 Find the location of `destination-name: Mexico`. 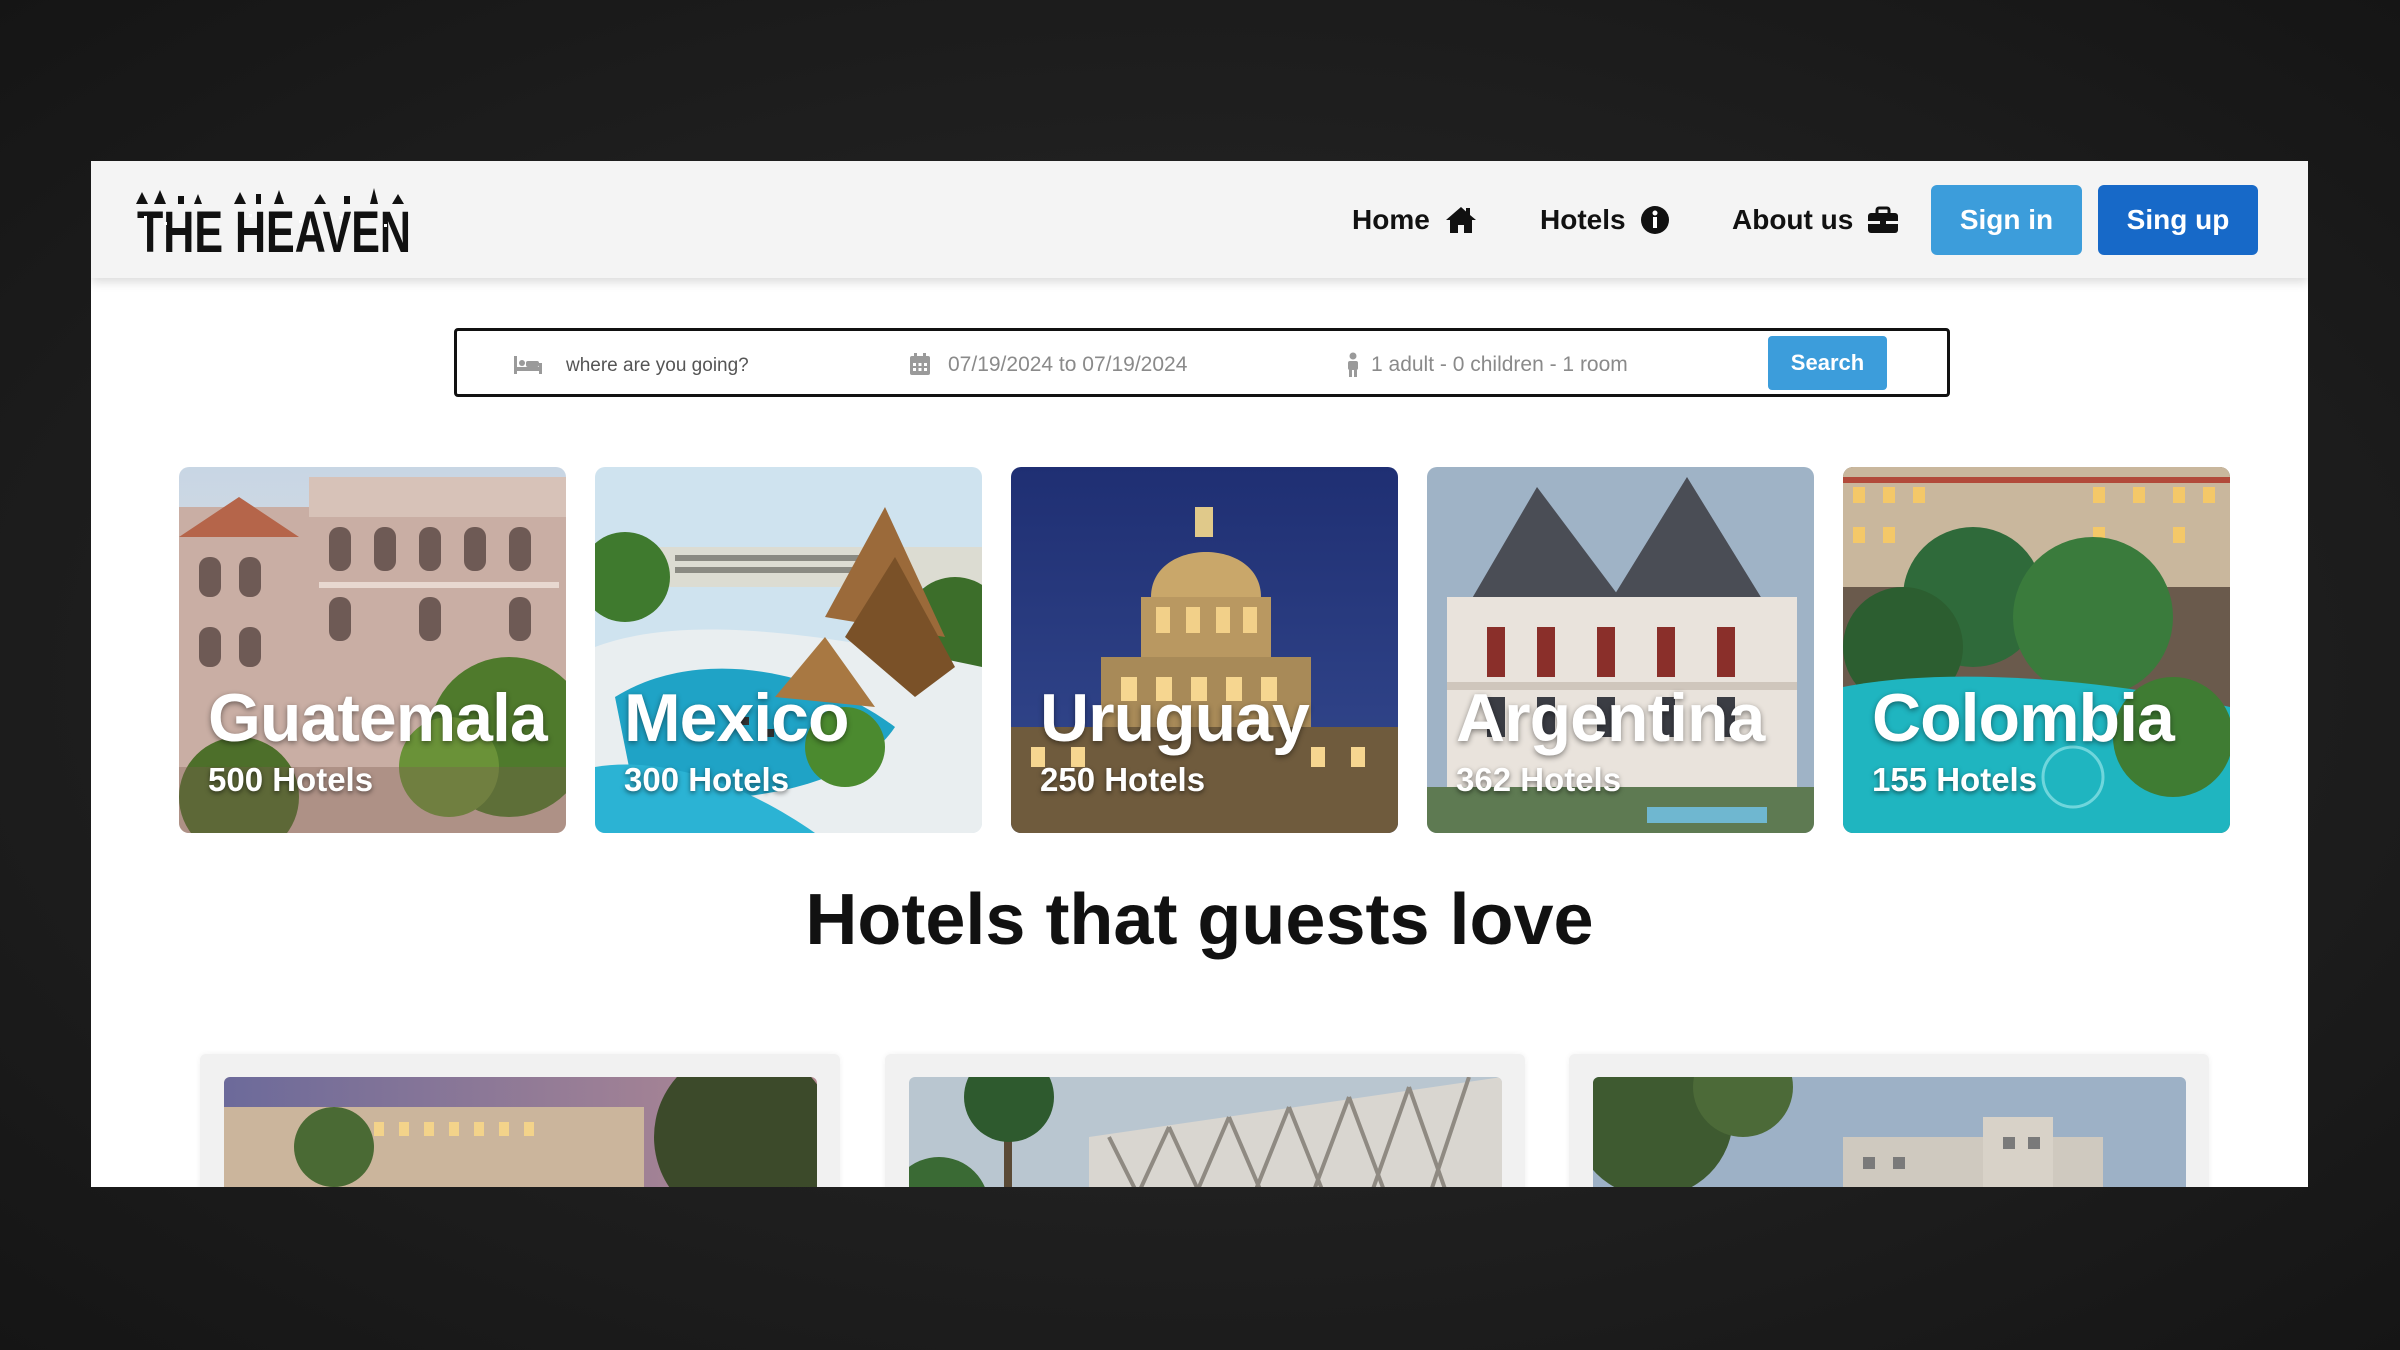

destination-name: Mexico is located at coordinates (737, 718).